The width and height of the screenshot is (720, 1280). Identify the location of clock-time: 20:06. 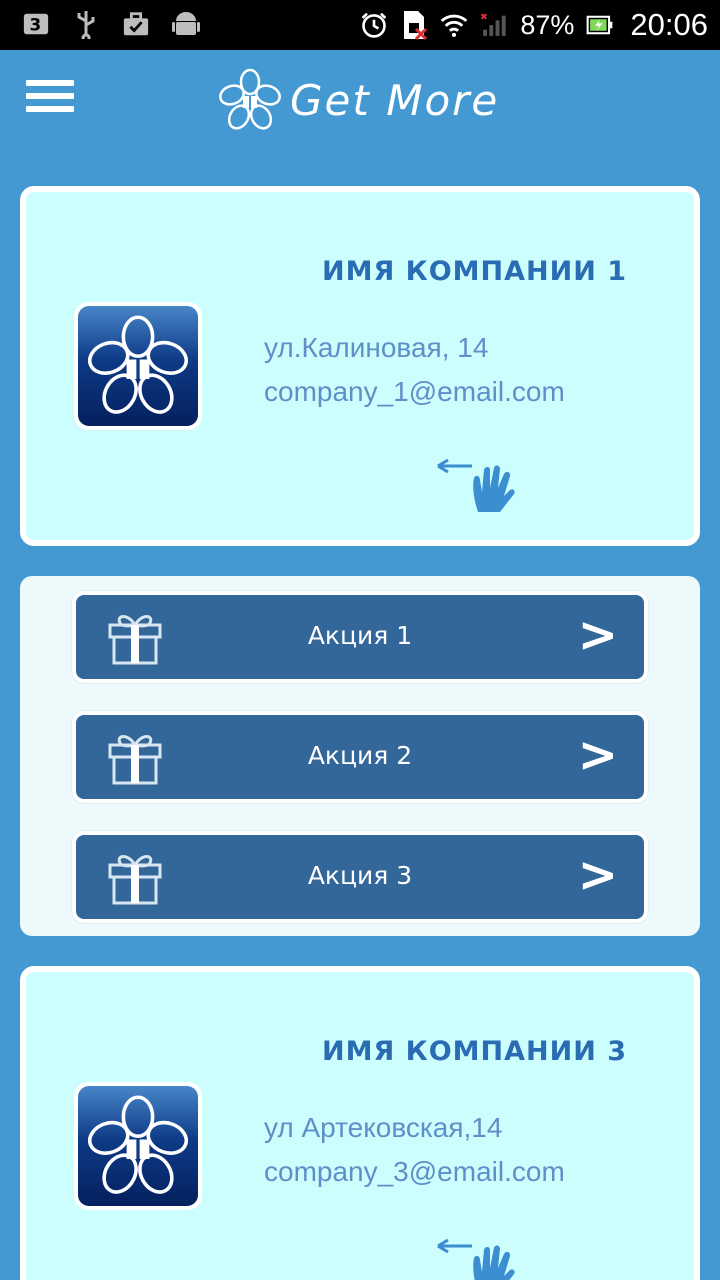
(669, 24).